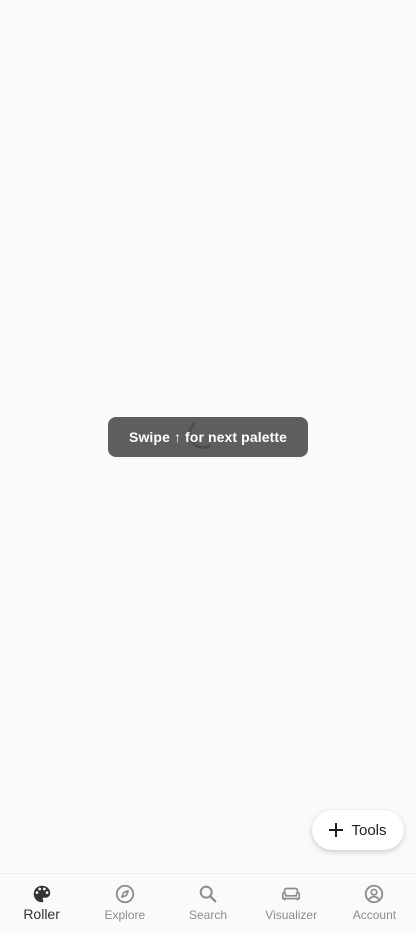 The height and width of the screenshot is (932, 416). I want to click on nav-label-account: Account, so click(374, 915).